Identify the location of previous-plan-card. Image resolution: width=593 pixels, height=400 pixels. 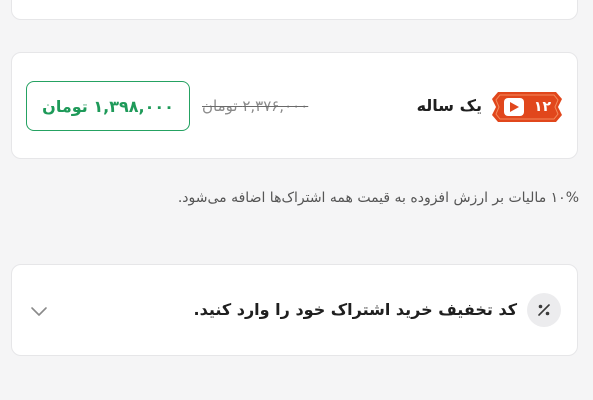
(294, 10).